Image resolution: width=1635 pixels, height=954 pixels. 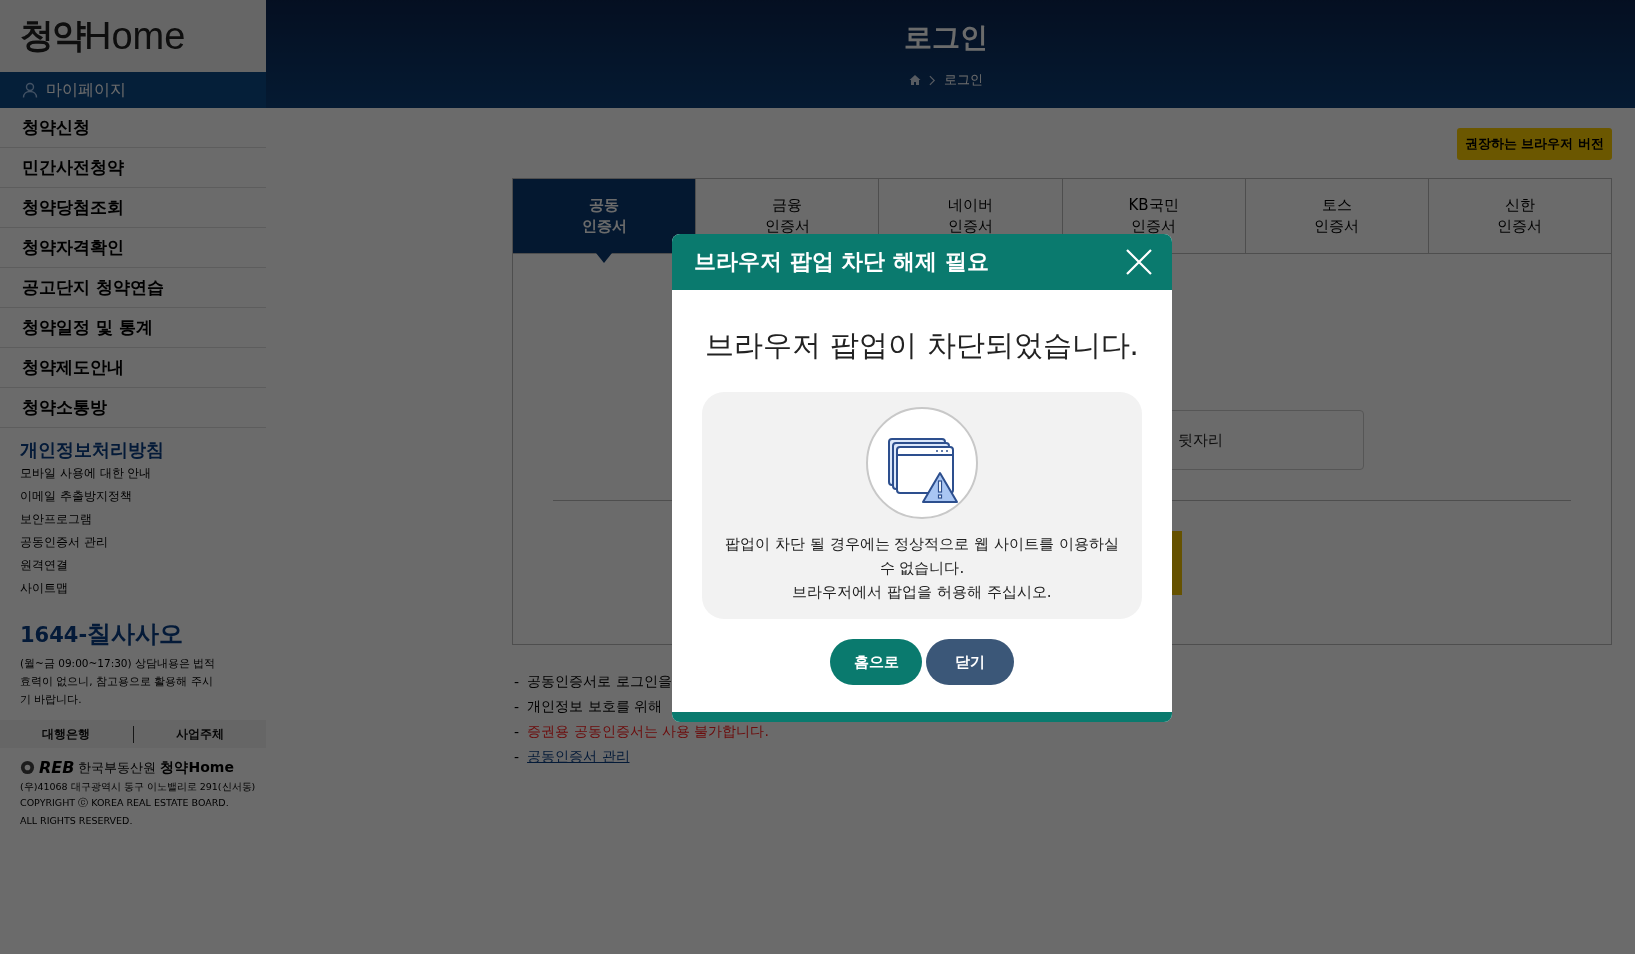 What do you see at coordinates (133, 168) in the screenshot?
I see `sidebar-menu-item: 민간사전청약` at bounding box center [133, 168].